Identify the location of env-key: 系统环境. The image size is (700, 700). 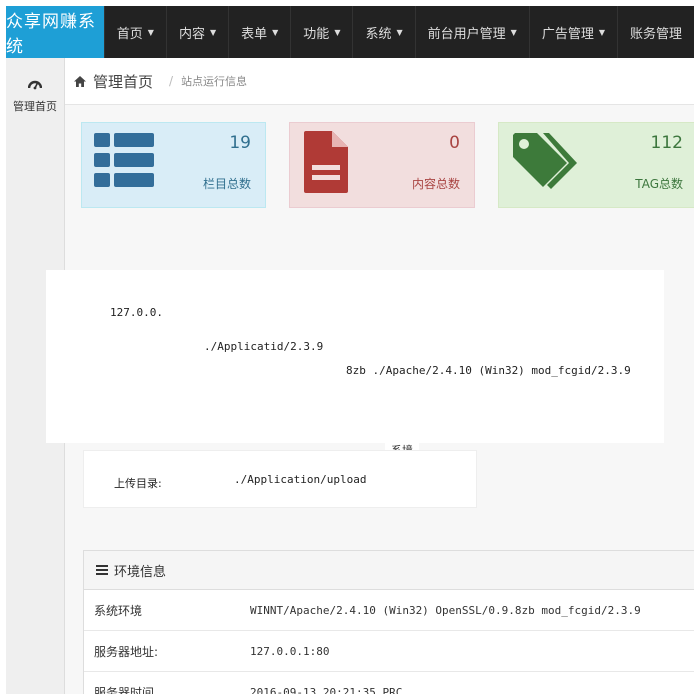
(118, 610).